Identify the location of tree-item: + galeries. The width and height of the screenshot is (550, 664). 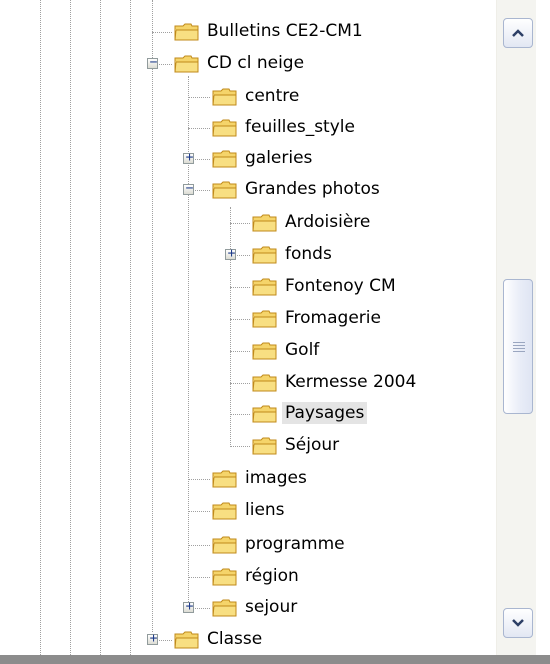
(245, 159).